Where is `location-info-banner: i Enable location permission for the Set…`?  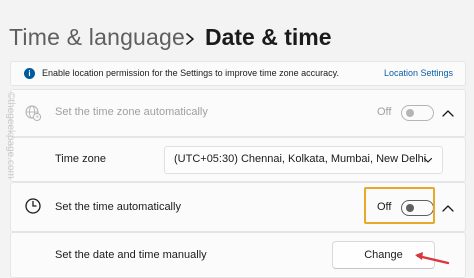
location-info-banner: i Enable location permission for the Set… is located at coordinates (238, 73).